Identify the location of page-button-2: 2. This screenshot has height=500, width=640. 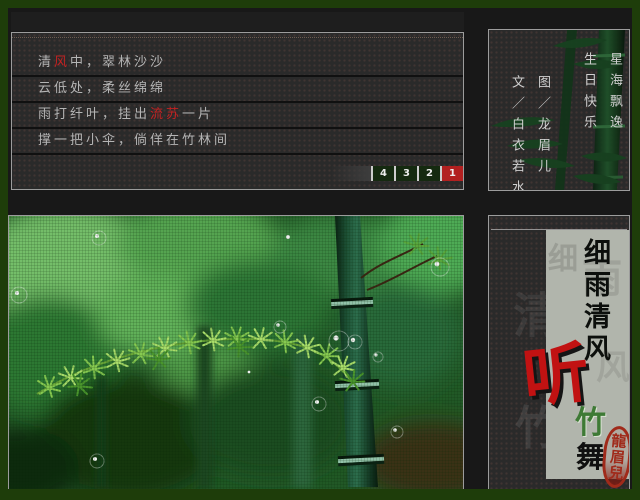
(428, 173).